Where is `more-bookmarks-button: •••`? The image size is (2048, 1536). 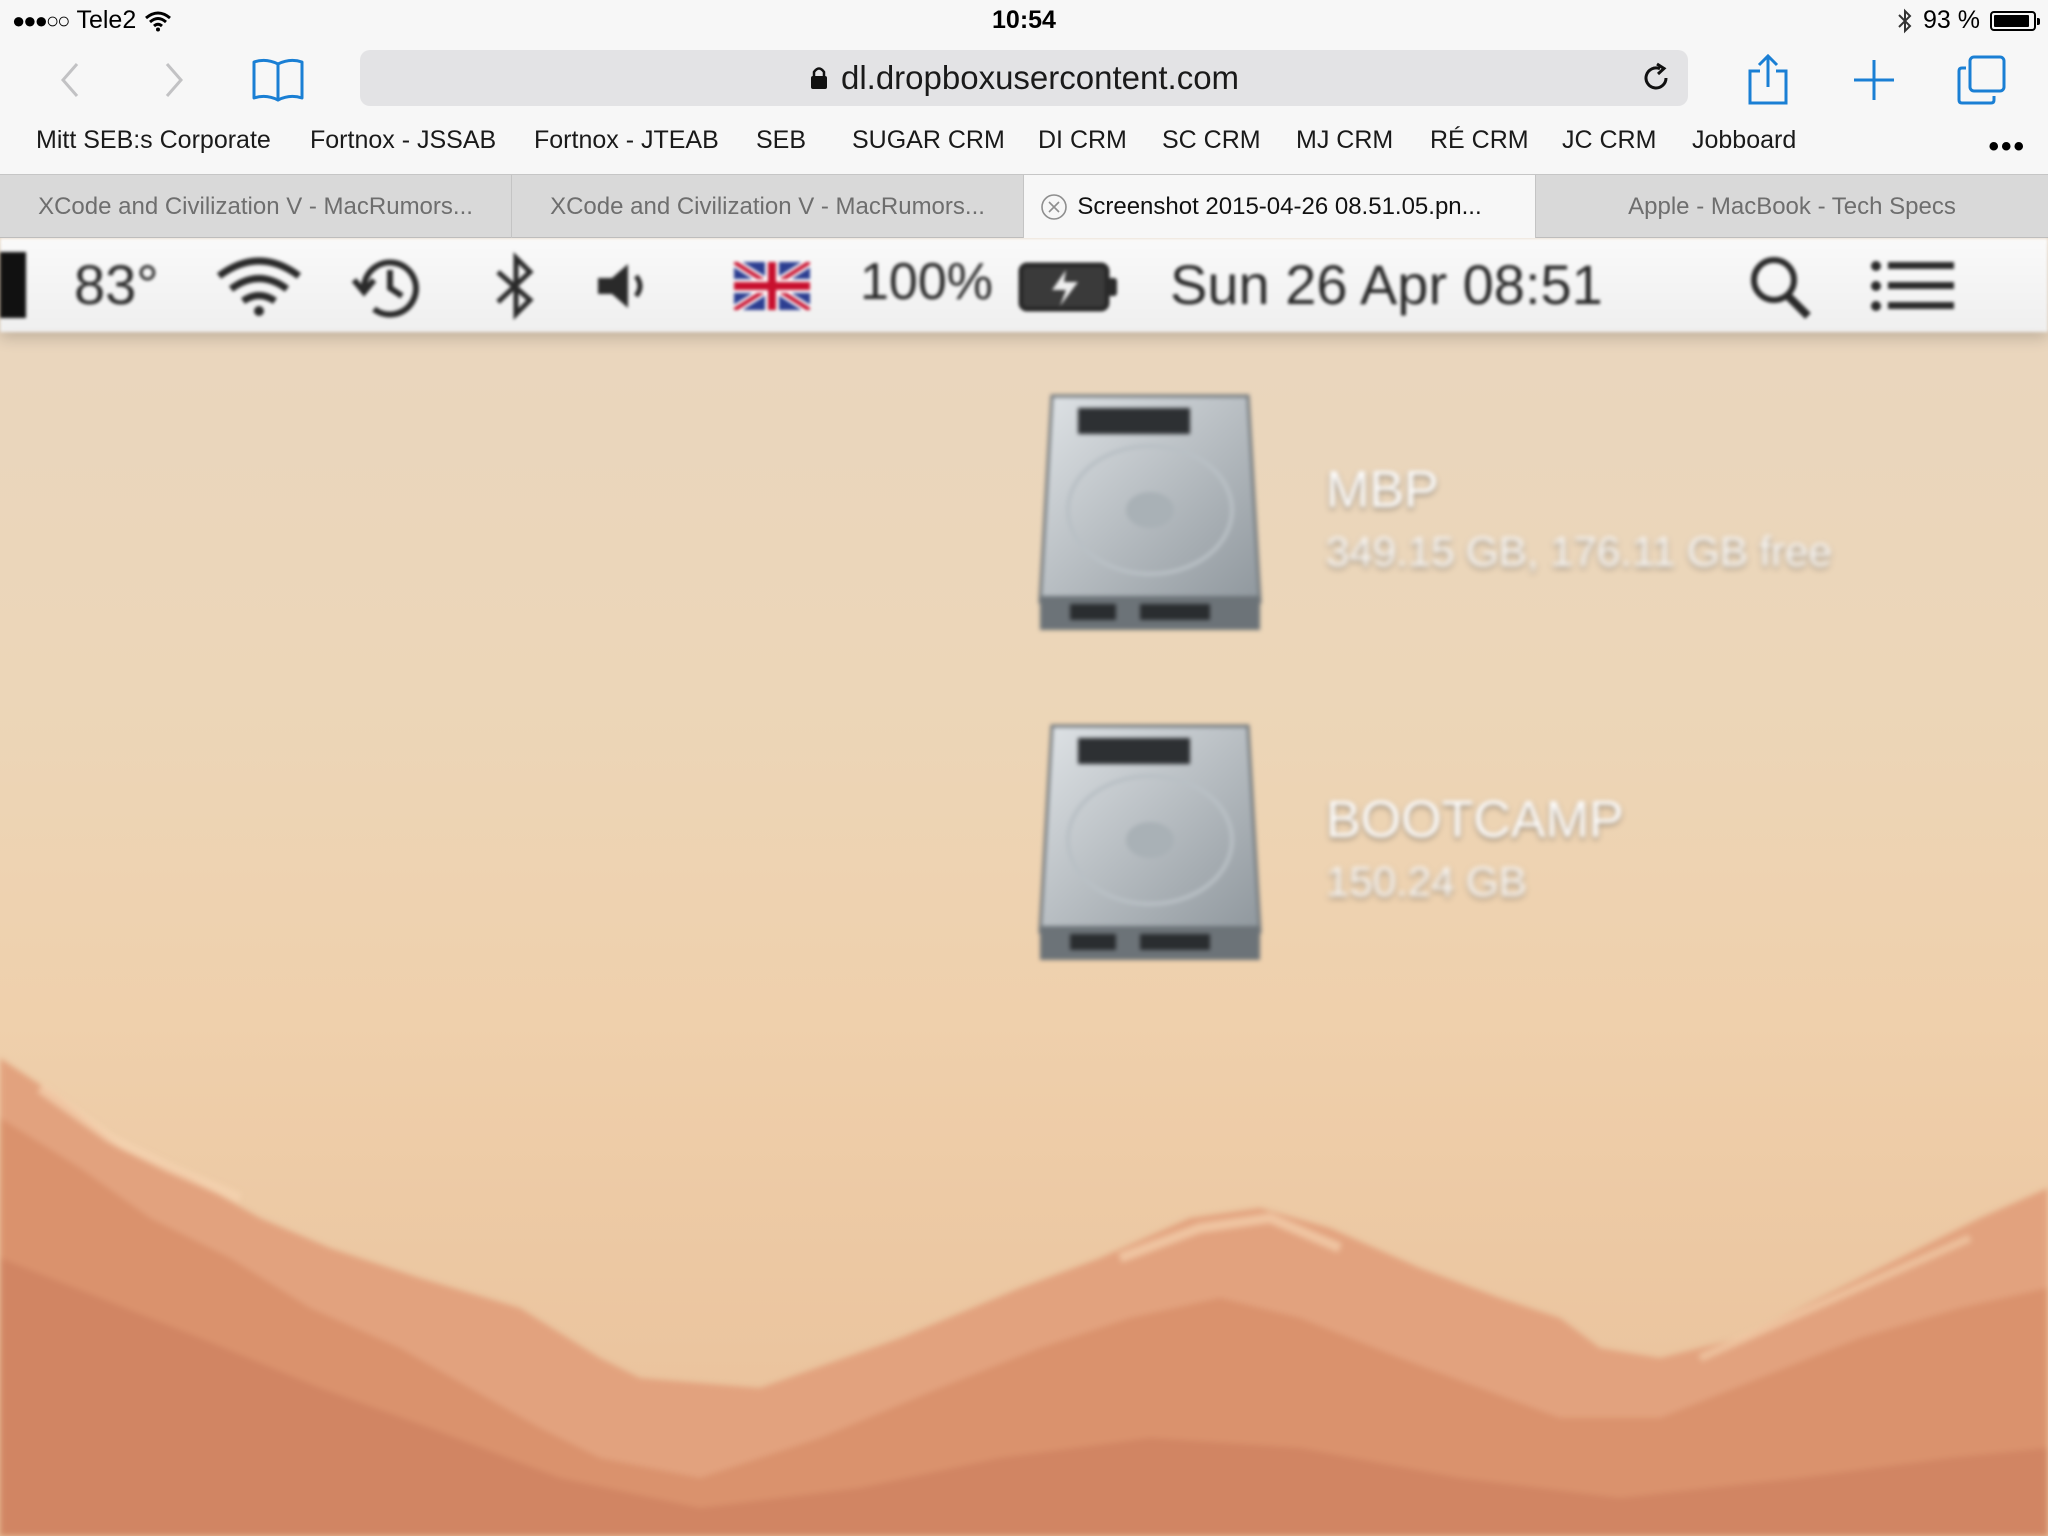 more-bookmarks-button: ••• is located at coordinates (2007, 147).